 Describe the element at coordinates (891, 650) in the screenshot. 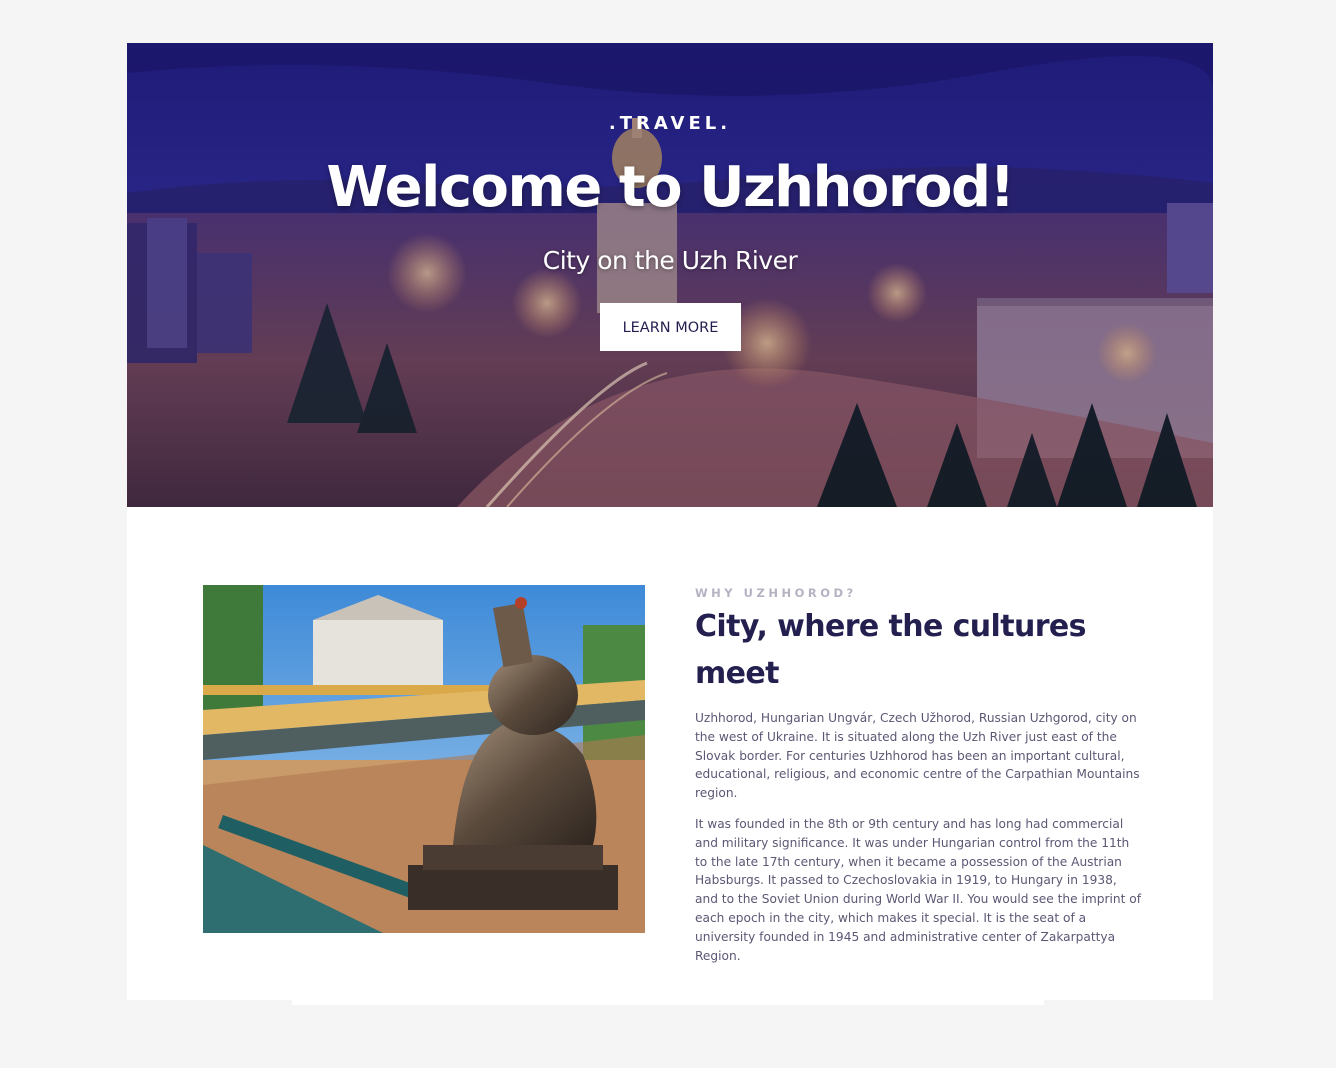

I see `section-title: City, where the cultures meet` at that location.